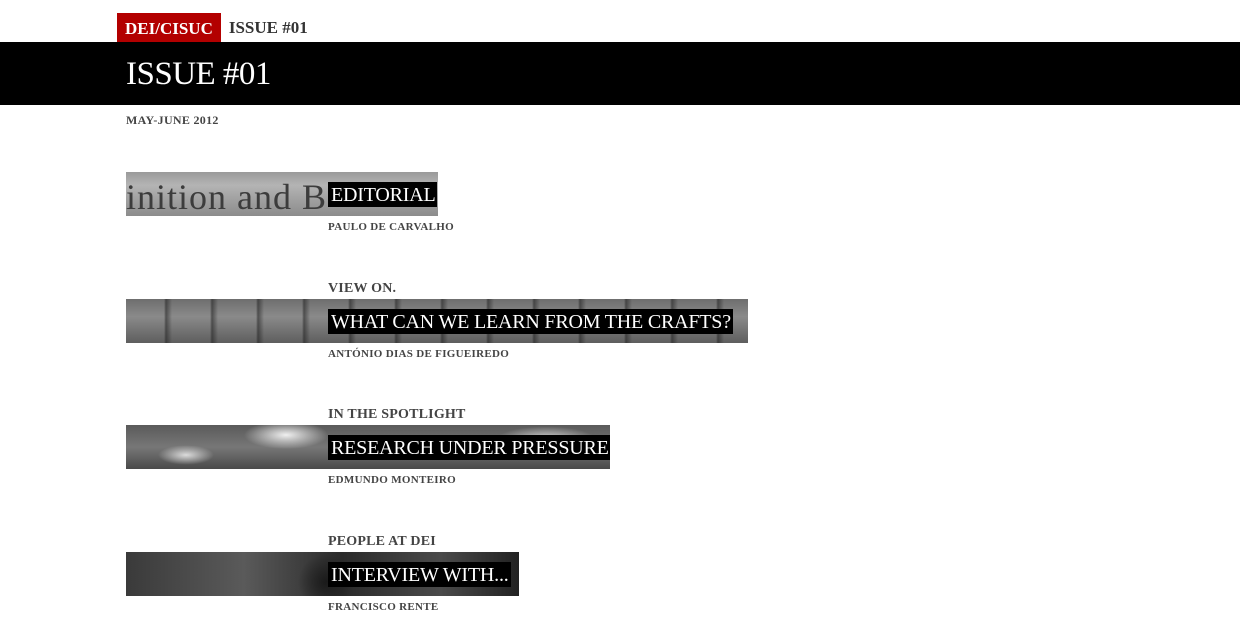 This screenshot has width=1240, height=638. Describe the element at coordinates (383, 607) in the screenshot. I see `article-author: FRANCISCO RENTE` at that location.